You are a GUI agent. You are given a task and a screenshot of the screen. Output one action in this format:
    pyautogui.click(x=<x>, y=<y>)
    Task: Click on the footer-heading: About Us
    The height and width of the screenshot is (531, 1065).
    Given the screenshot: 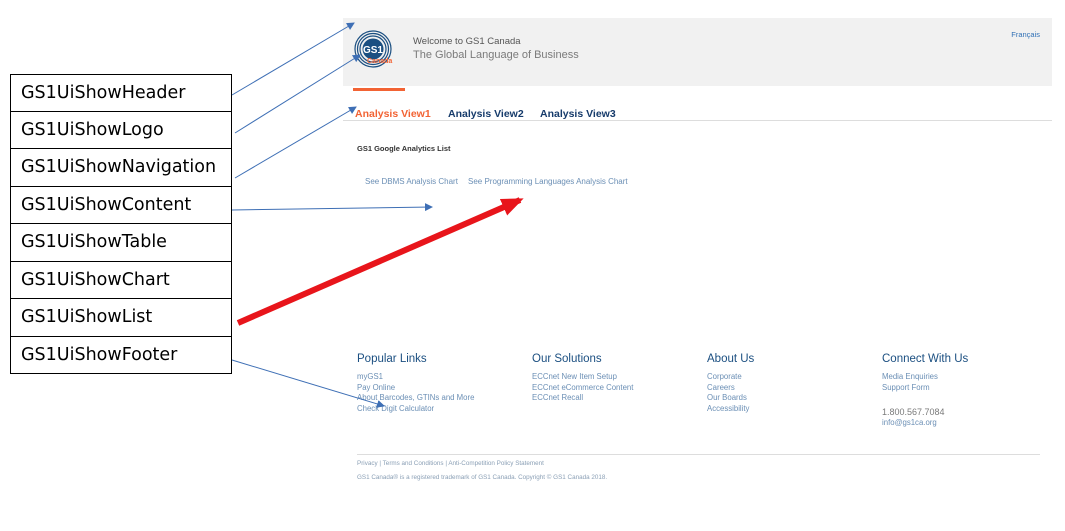 What is the action you would take?
    pyautogui.click(x=731, y=359)
    